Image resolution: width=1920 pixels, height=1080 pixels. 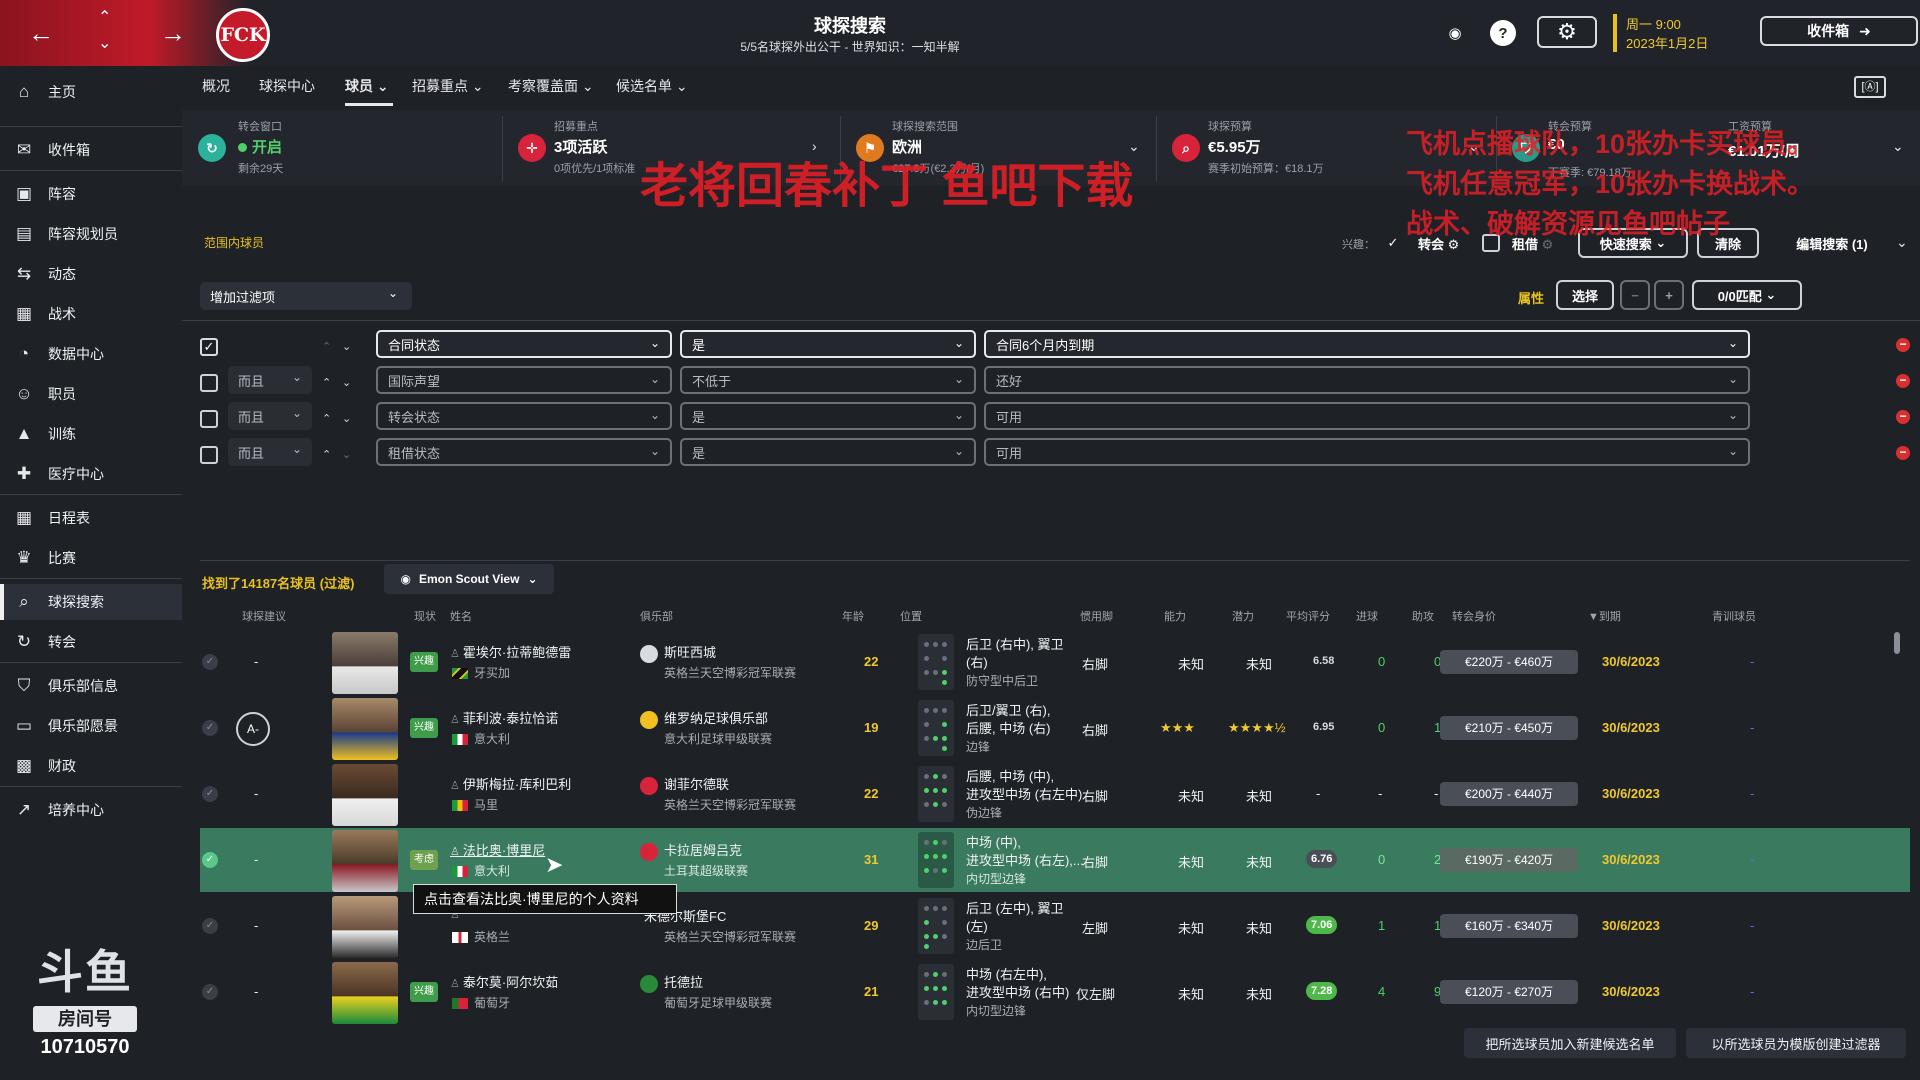 What do you see at coordinates (469, 579) in the screenshot?
I see `view-selector: ◉ Emon Scout View ⌄` at bounding box center [469, 579].